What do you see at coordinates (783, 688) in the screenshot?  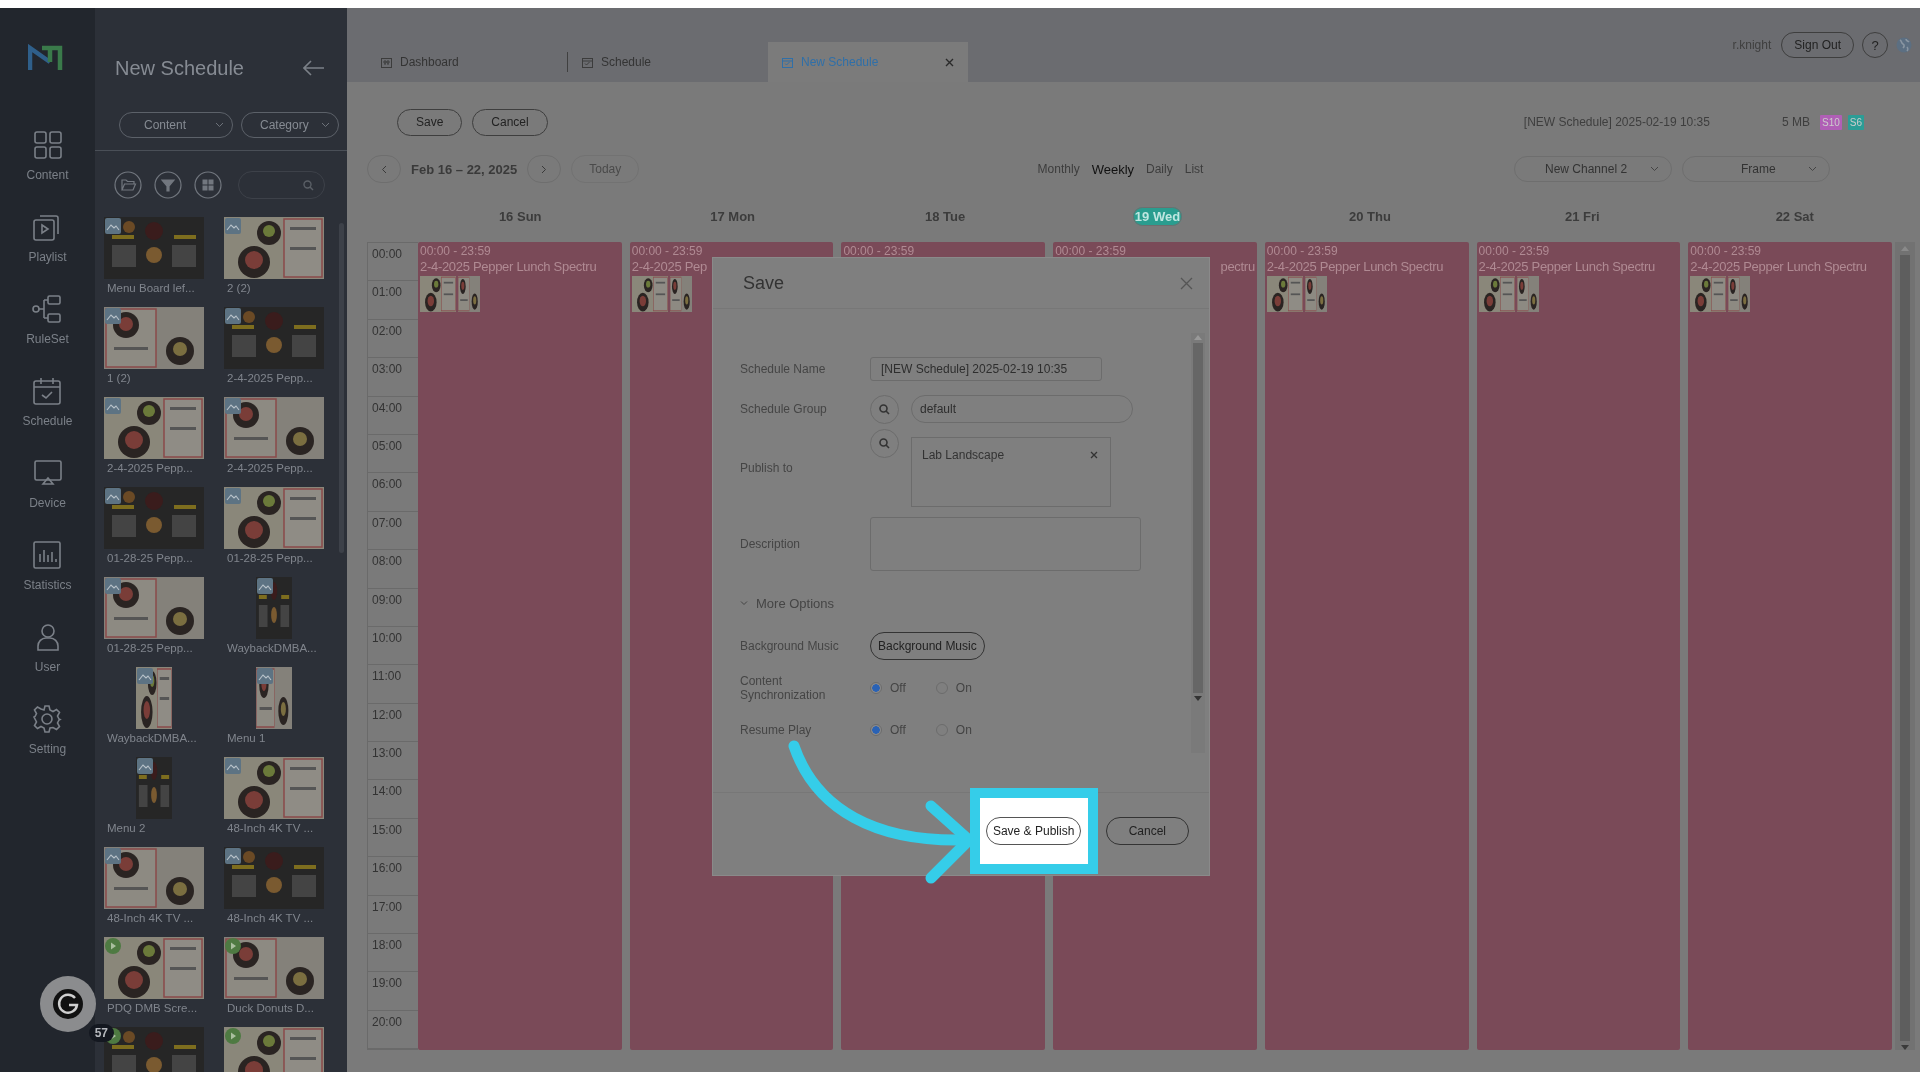 I see `option-label: Content Synchronization` at bounding box center [783, 688].